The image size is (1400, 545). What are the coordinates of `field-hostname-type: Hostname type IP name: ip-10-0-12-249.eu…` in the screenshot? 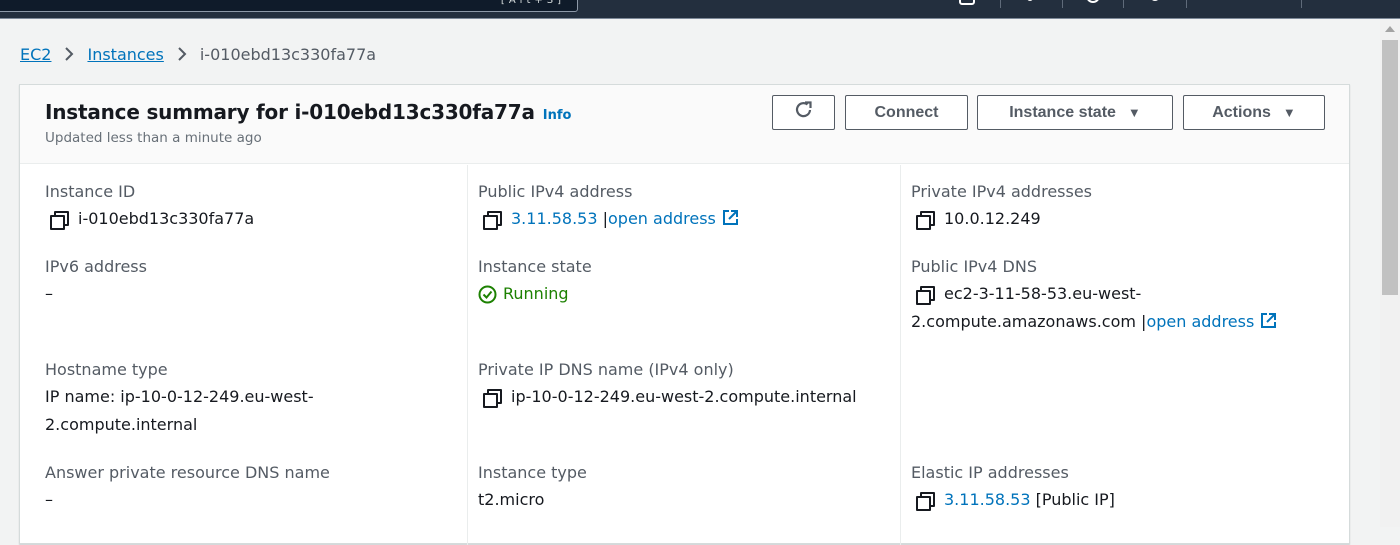 It's located at (250, 399).